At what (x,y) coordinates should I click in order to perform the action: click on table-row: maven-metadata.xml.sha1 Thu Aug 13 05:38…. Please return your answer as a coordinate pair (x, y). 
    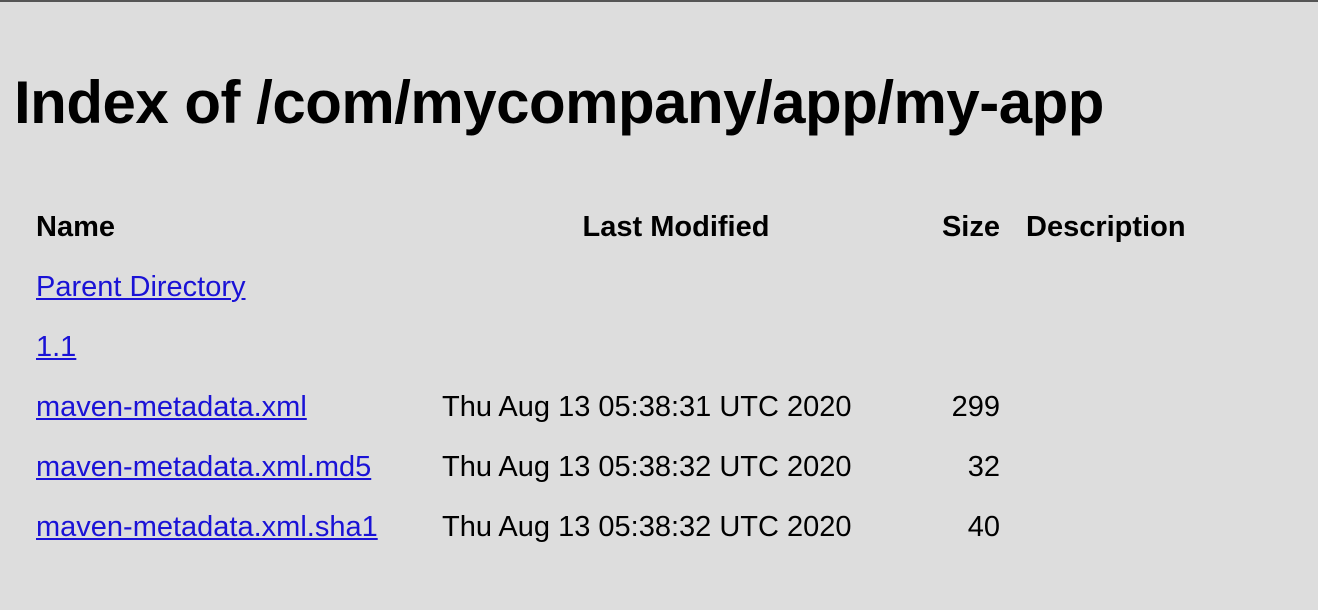
    Looking at the image, I should click on (640, 527).